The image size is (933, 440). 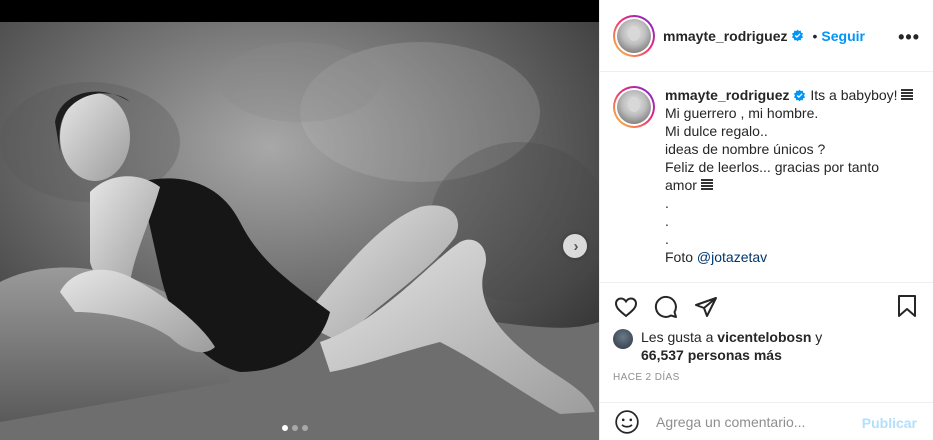 I want to click on caption-username: mmayte_rodriguez, so click(x=727, y=95).